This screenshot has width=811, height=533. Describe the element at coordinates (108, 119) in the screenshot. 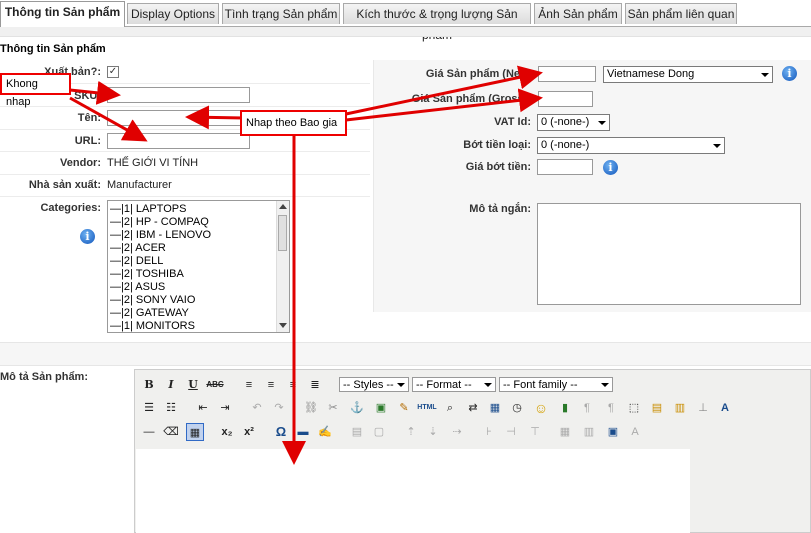

I see `arrow-to-url` at that location.